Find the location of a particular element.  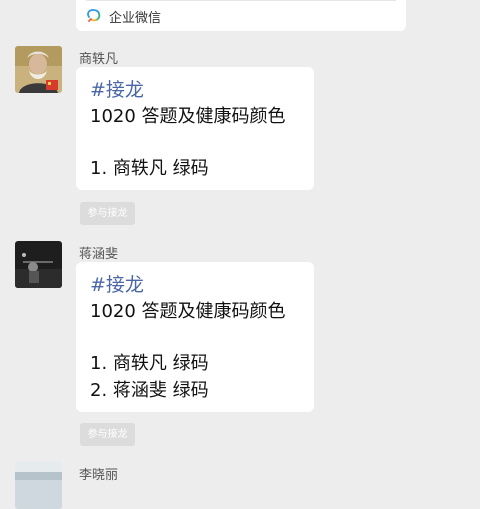

avatar-landscape-icon is located at coordinates (38, 485).